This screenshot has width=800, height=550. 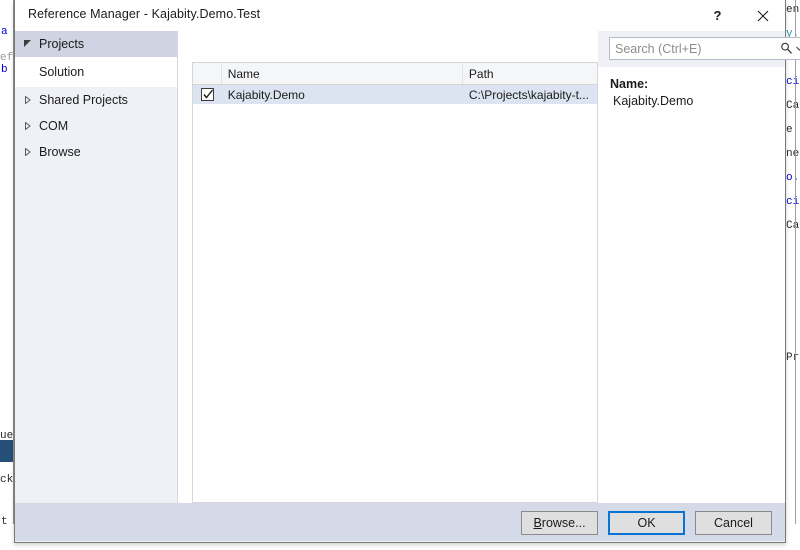 I want to click on background-code-fragment: ef, so click(x=7, y=58).